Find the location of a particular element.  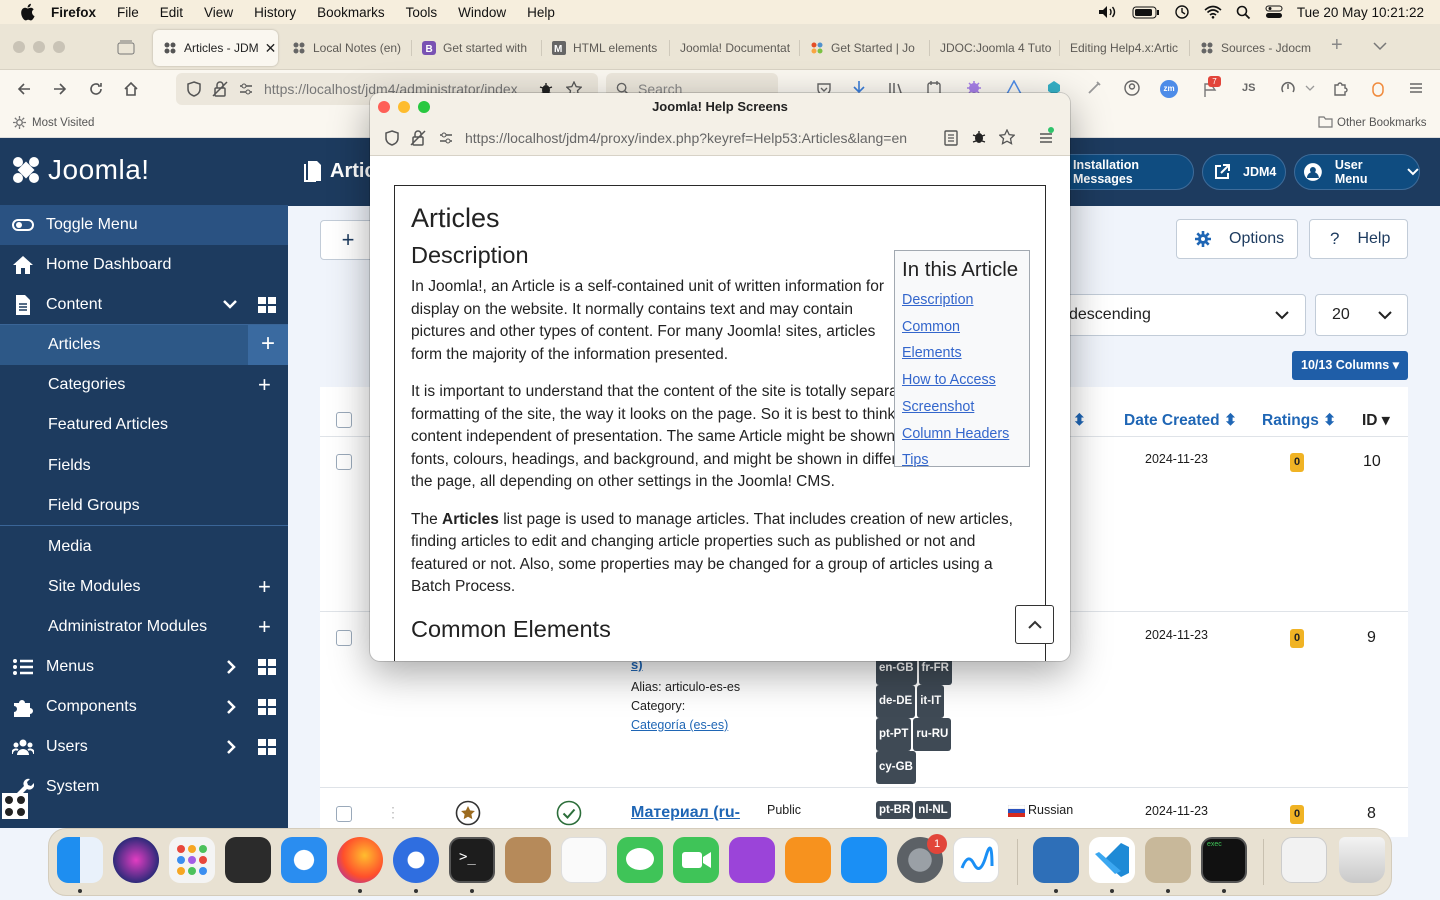

trash-icon is located at coordinates (1362, 860).